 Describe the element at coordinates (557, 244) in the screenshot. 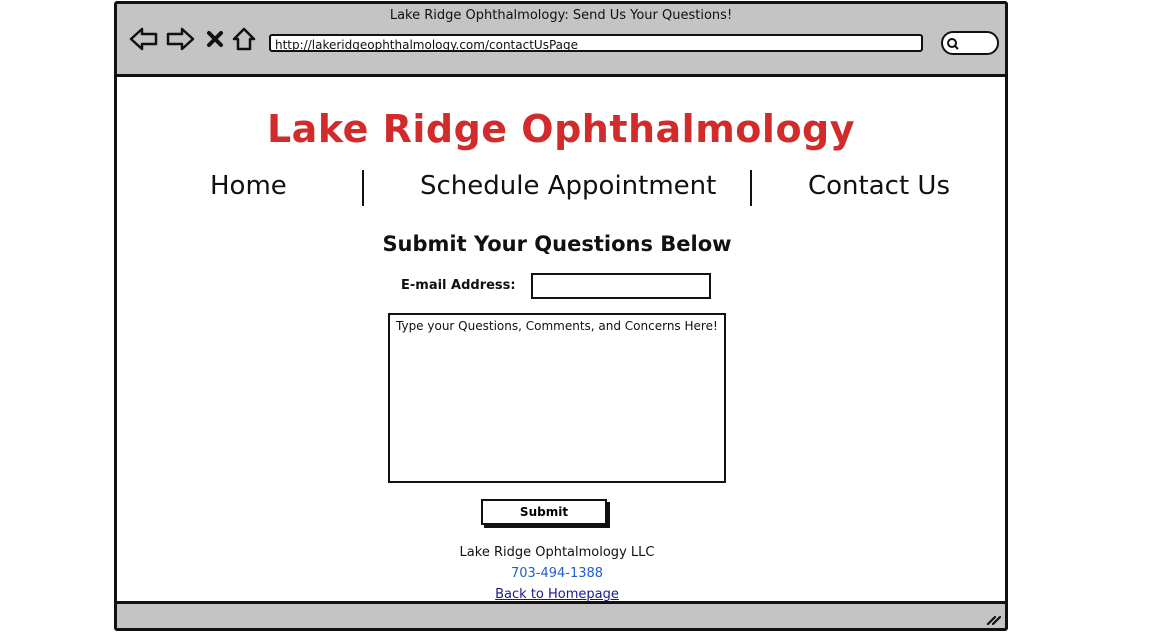

I see `form-heading: Submit Your Questions Below` at that location.